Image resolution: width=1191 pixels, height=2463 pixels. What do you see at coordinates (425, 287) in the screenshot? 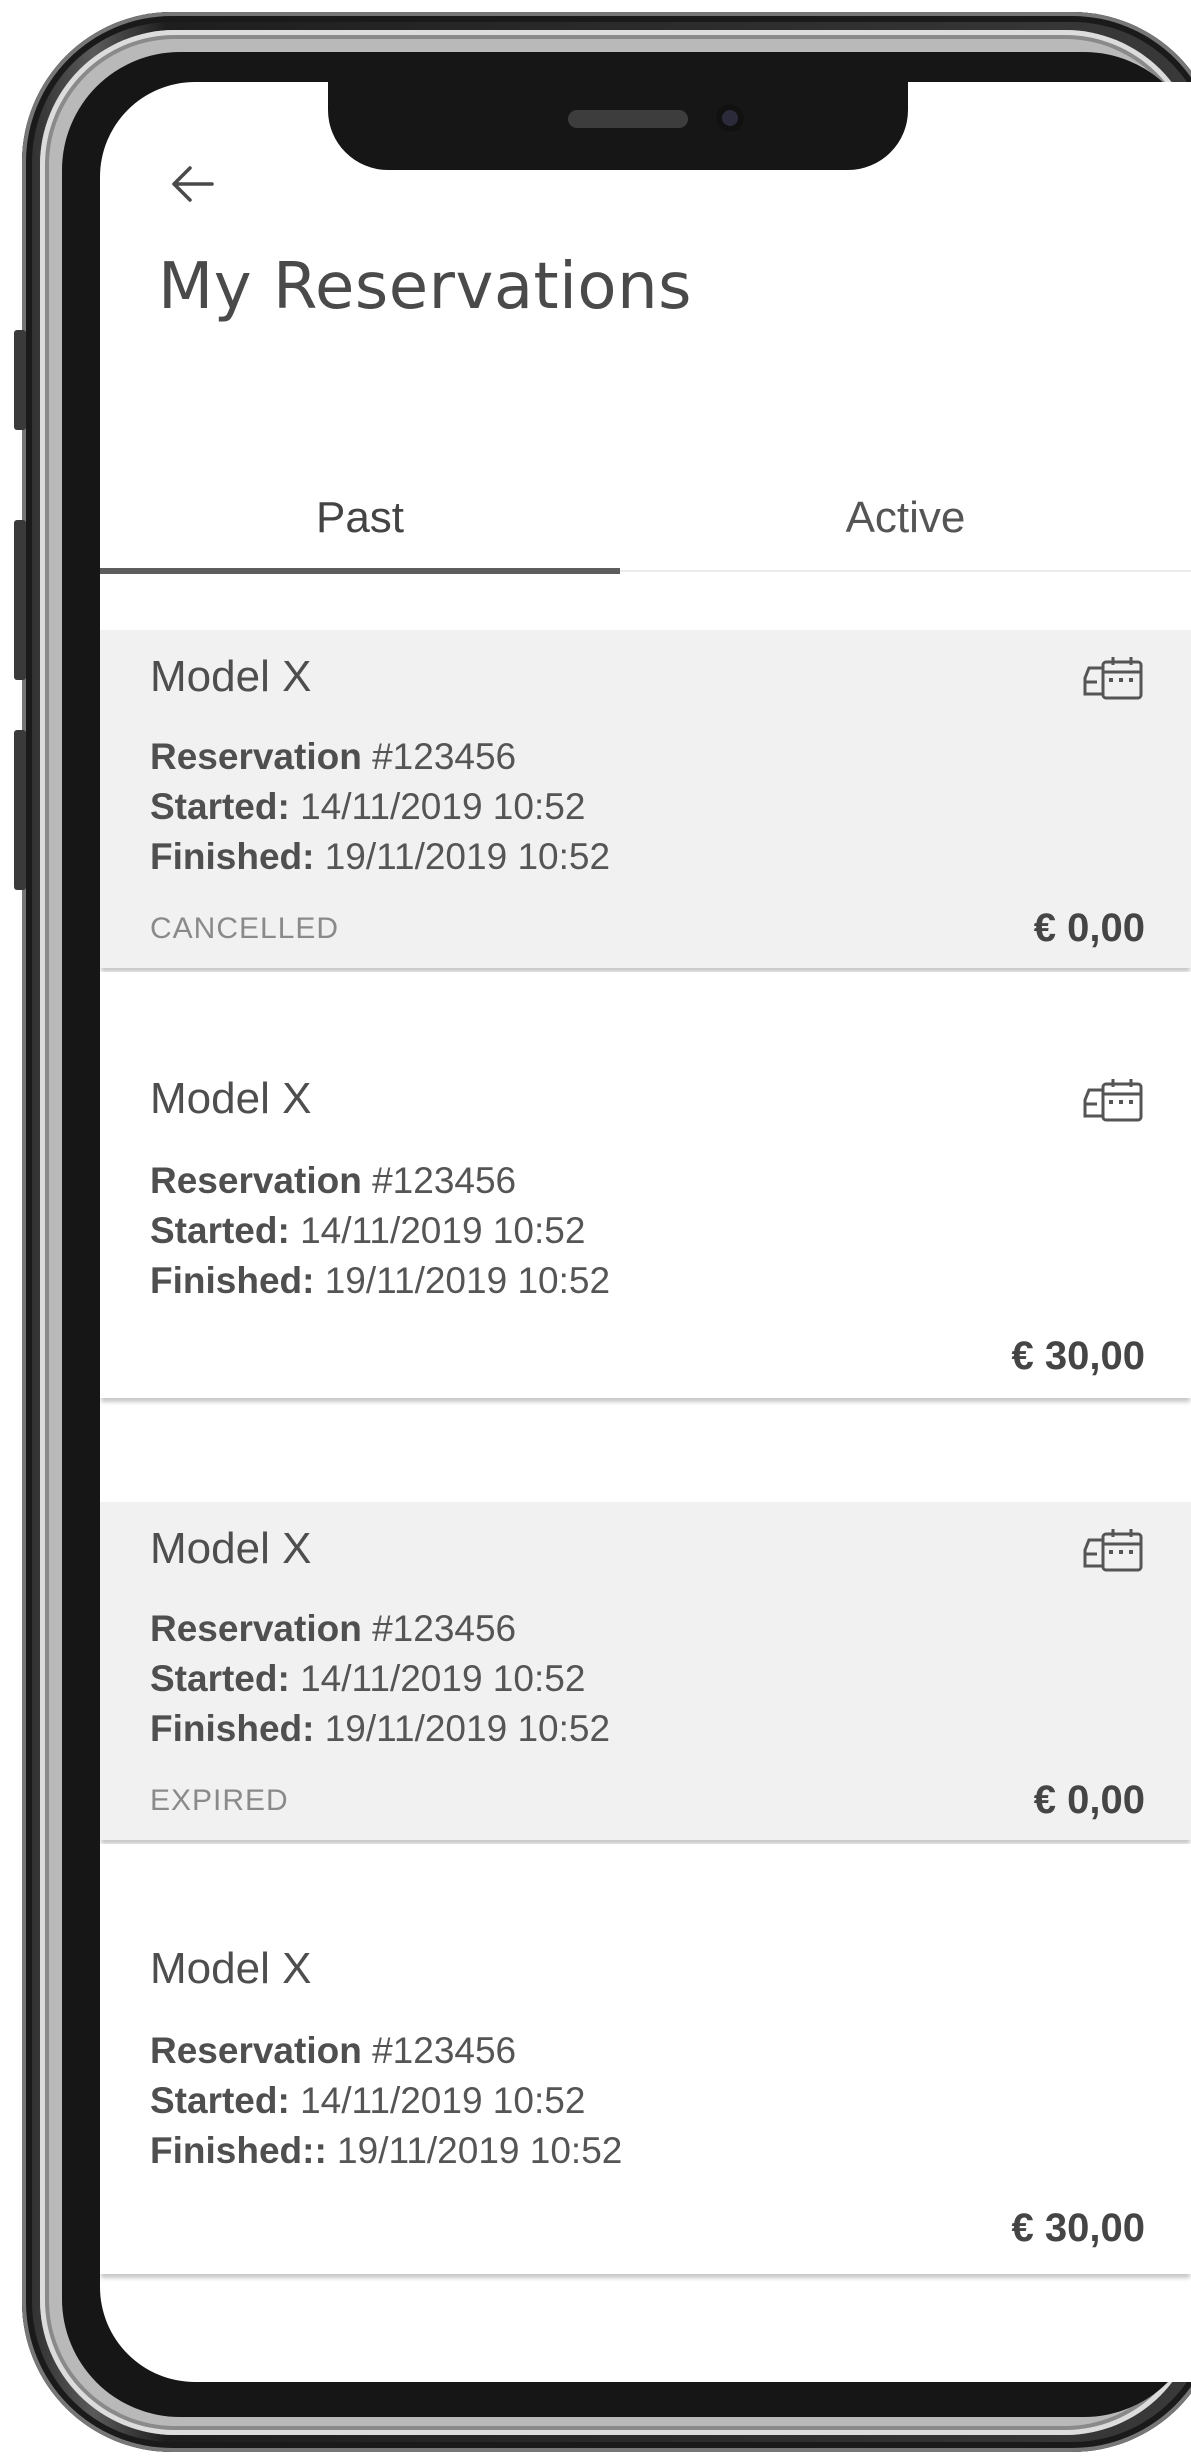
I see `page-title: My Reservations` at bounding box center [425, 287].